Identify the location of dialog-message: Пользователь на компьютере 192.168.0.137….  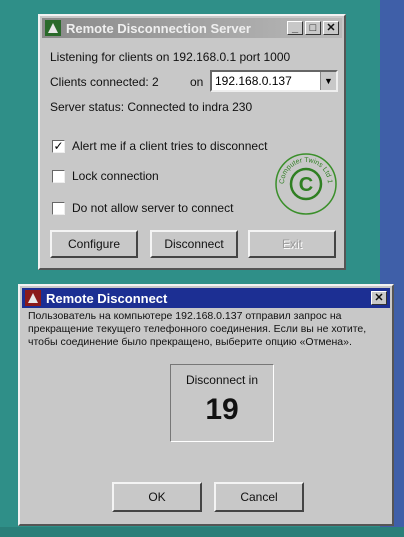
(197, 329).